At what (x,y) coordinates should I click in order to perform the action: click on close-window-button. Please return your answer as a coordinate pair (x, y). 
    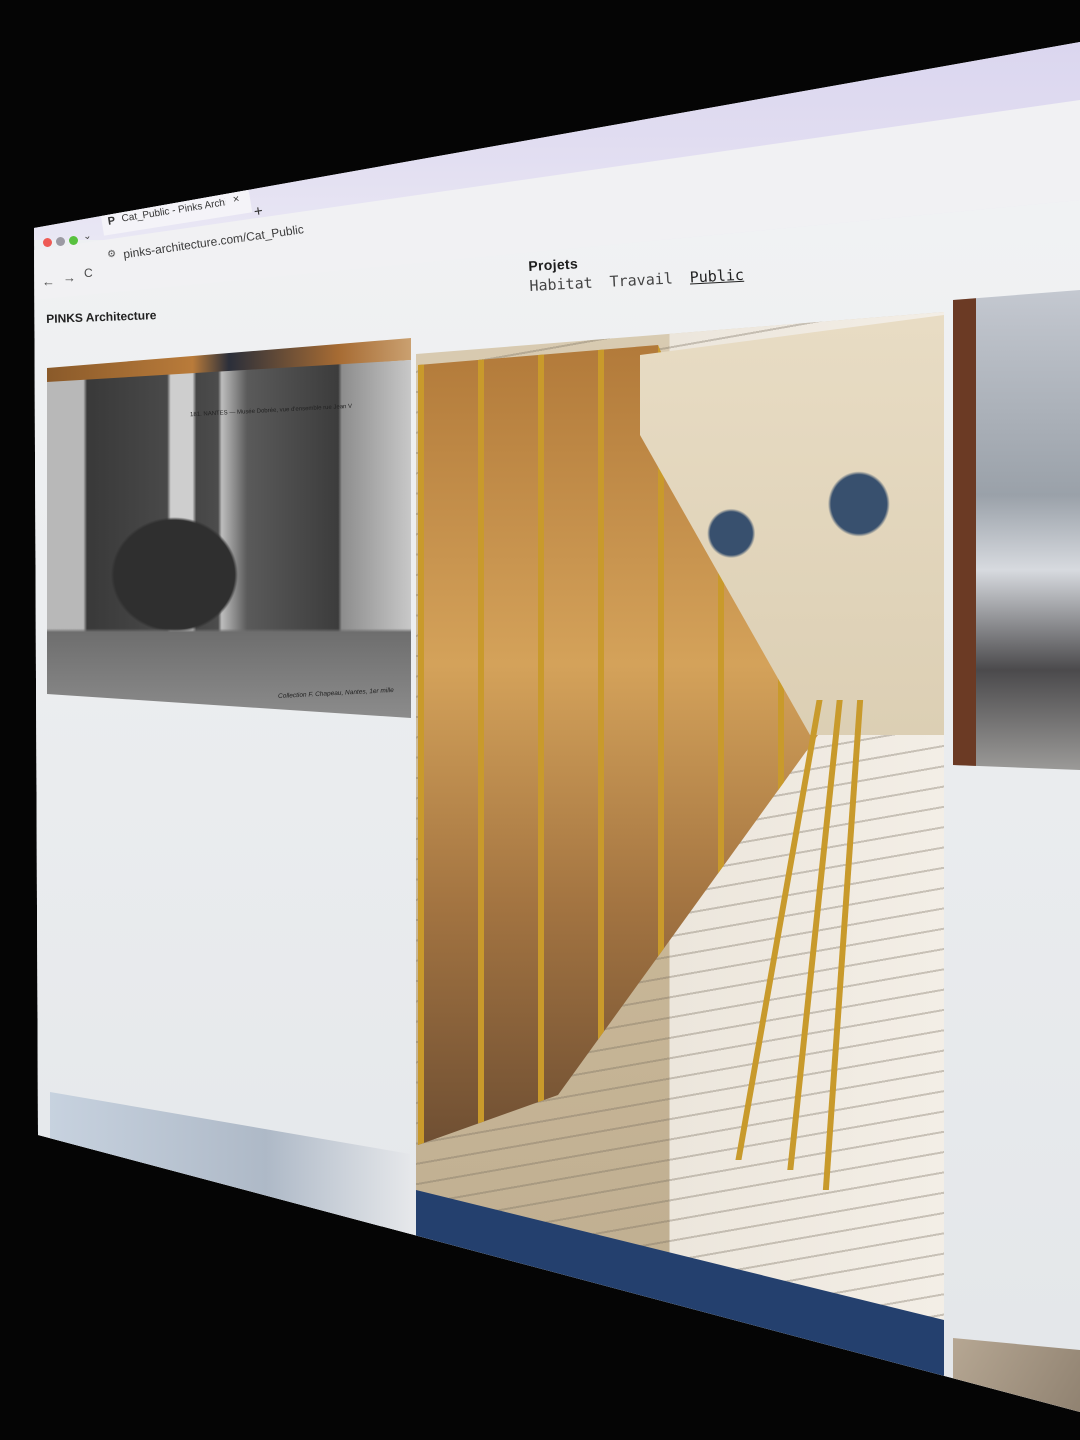
    Looking at the image, I should click on (47, 242).